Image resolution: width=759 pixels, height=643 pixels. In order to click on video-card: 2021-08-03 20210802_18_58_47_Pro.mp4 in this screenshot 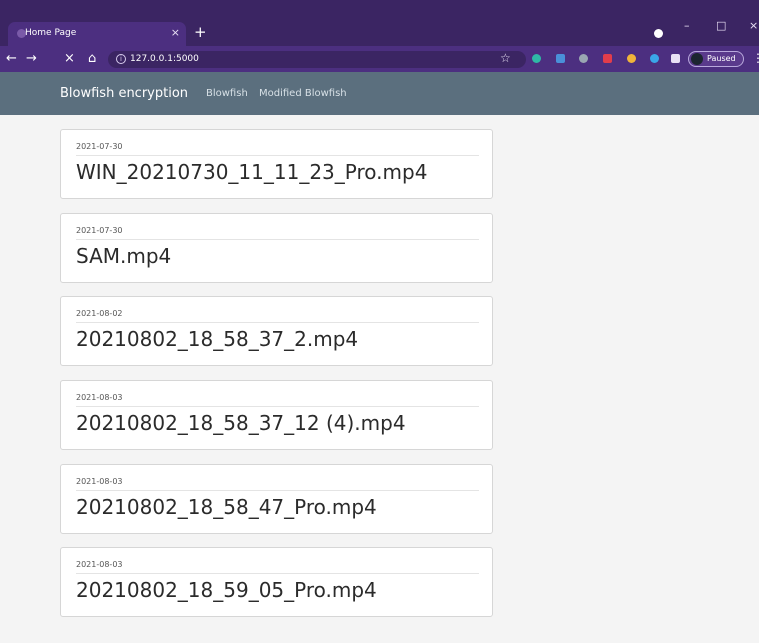, I will do `click(276, 499)`.